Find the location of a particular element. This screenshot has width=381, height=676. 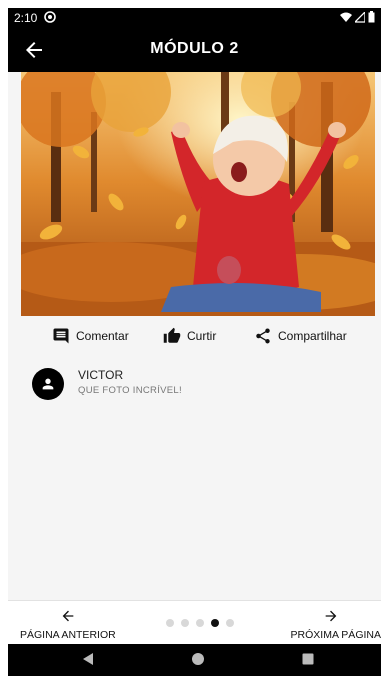

comment-text: QUE FOTO INCRÍVEL! is located at coordinates (130, 390).